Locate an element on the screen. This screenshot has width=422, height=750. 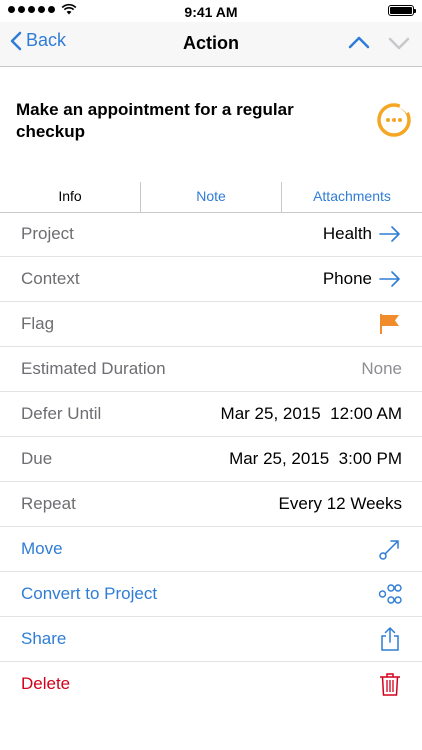
project-row: Project Health is located at coordinates (211, 234).